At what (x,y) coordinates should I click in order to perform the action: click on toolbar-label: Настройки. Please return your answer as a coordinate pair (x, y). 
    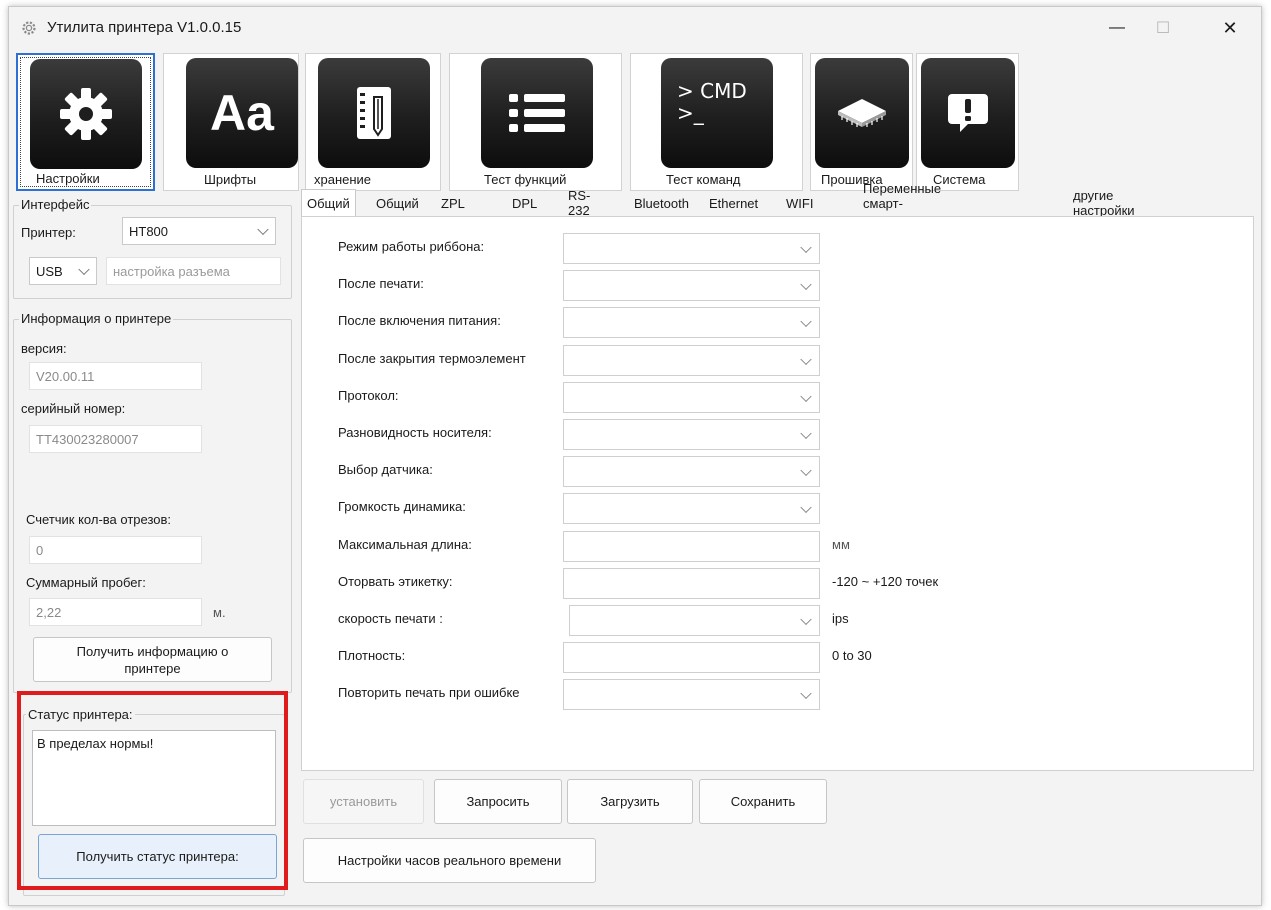
    Looking at the image, I should click on (68, 178).